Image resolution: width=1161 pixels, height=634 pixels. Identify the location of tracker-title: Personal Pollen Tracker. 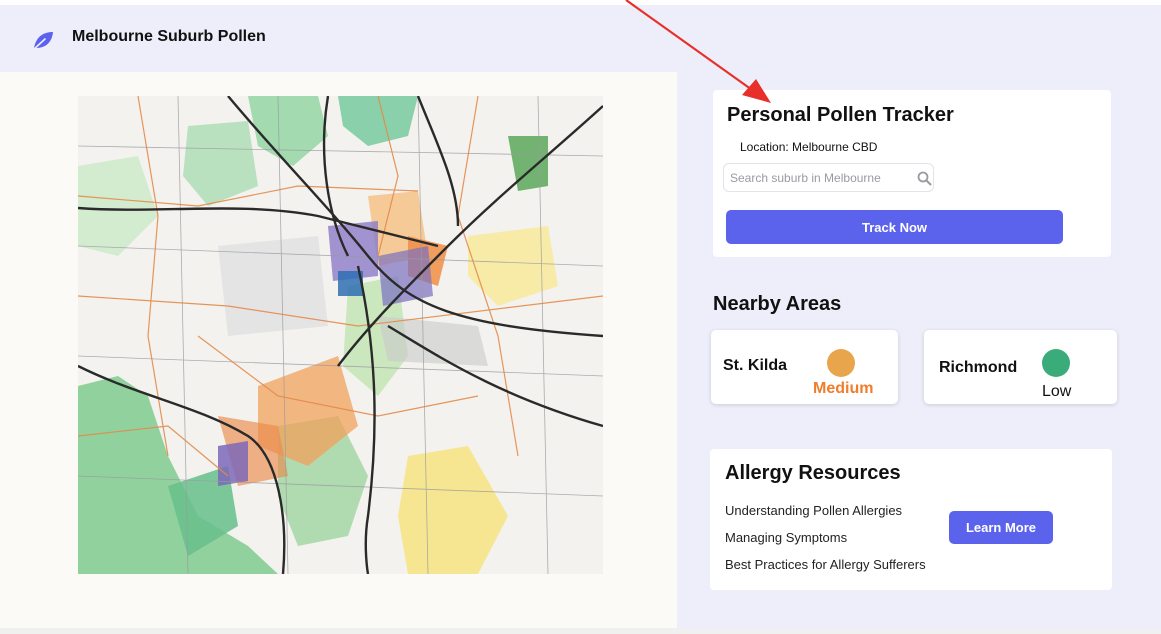
(840, 115).